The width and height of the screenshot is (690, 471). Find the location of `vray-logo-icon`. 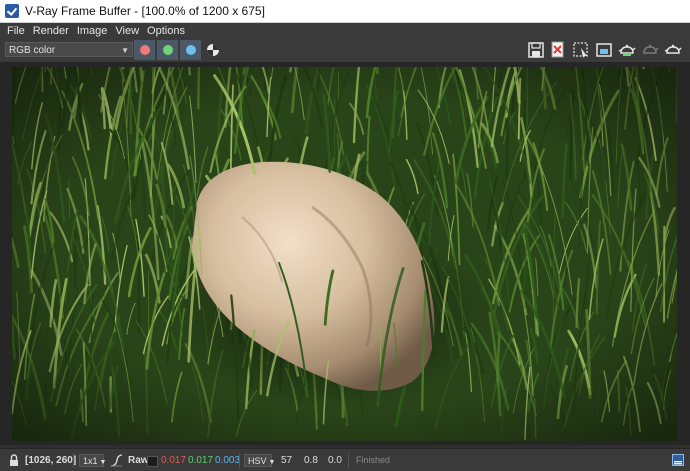

vray-logo-icon is located at coordinates (12, 11).